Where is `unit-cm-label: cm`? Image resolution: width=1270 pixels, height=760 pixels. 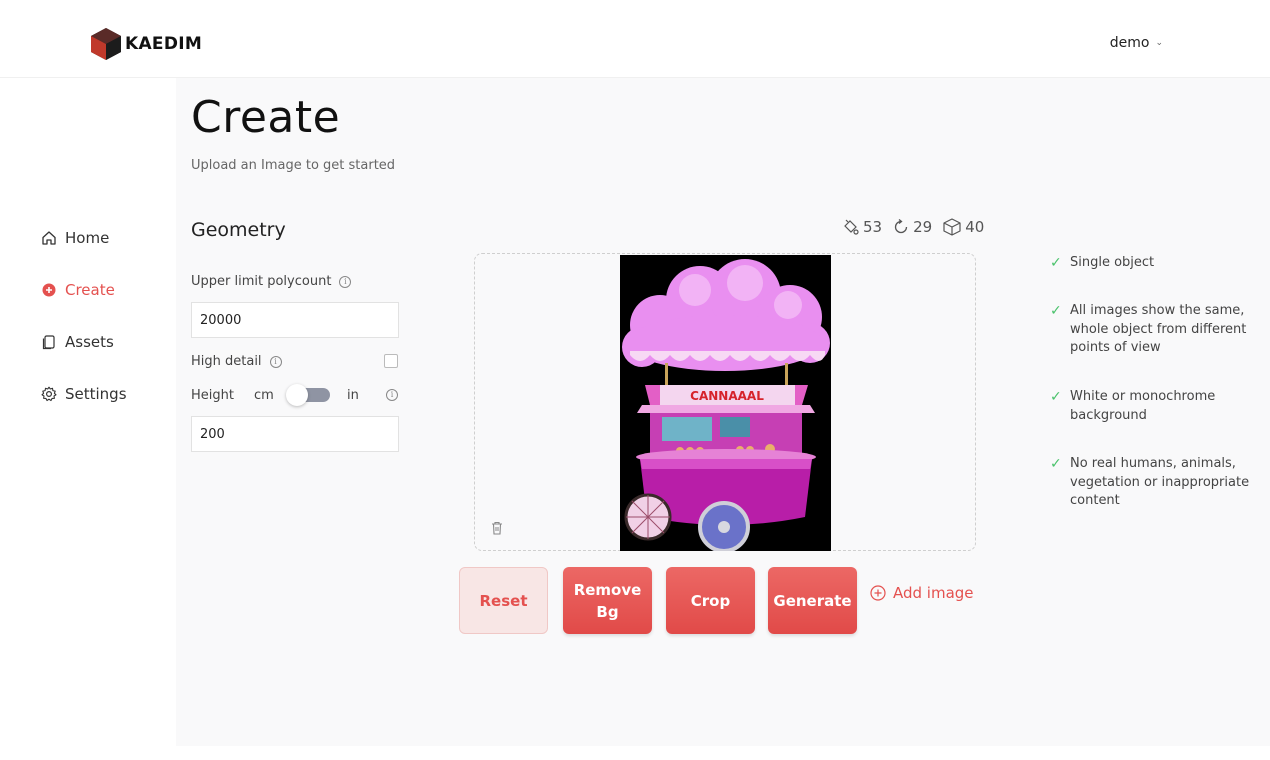
unit-cm-label: cm is located at coordinates (264, 395).